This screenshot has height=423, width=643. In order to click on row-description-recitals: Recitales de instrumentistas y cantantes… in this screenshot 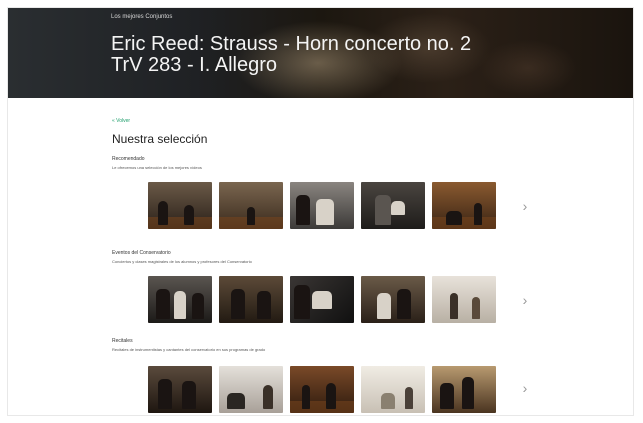, I will do `click(189, 349)`.